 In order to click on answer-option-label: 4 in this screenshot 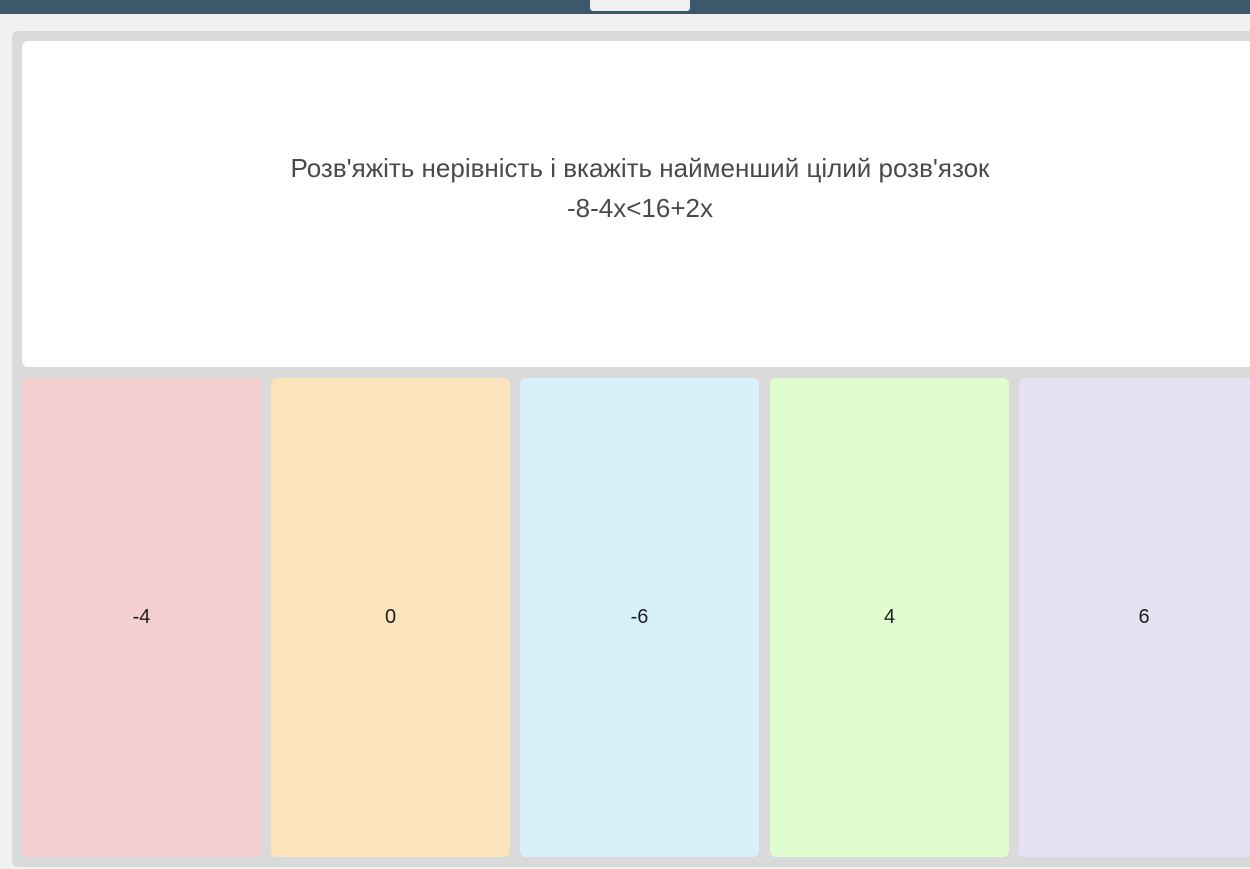, I will do `click(889, 617)`.